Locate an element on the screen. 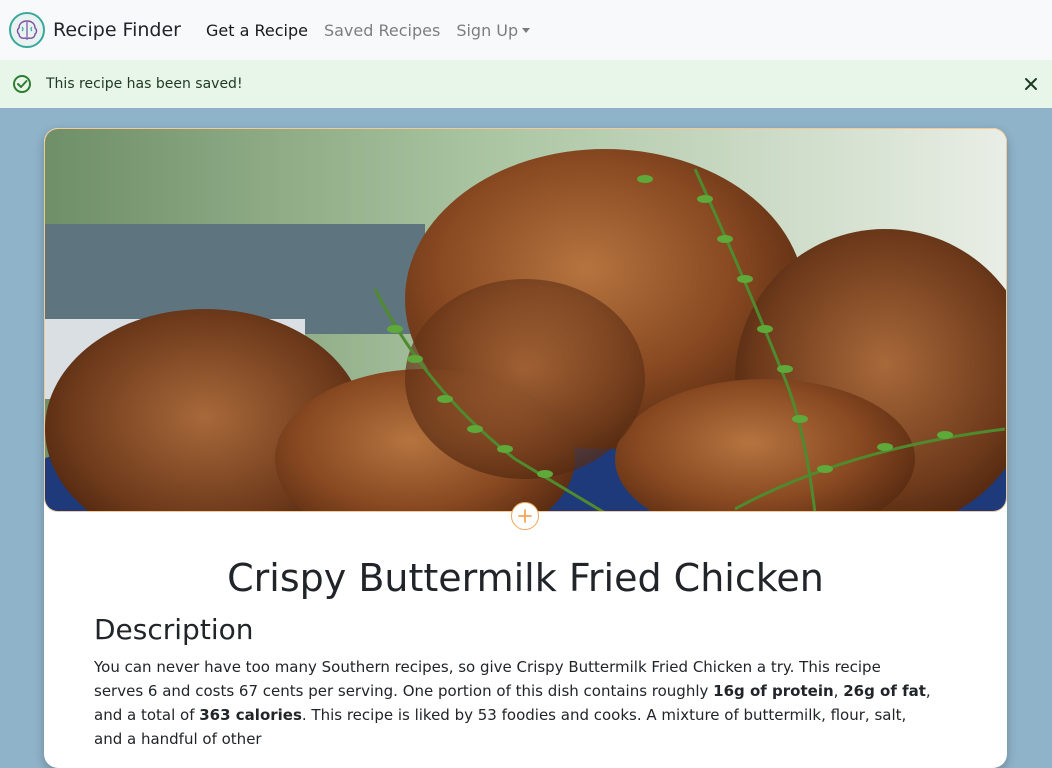 The image size is (1052, 768). protein-value: 16g of protein is located at coordinates (773, 691).